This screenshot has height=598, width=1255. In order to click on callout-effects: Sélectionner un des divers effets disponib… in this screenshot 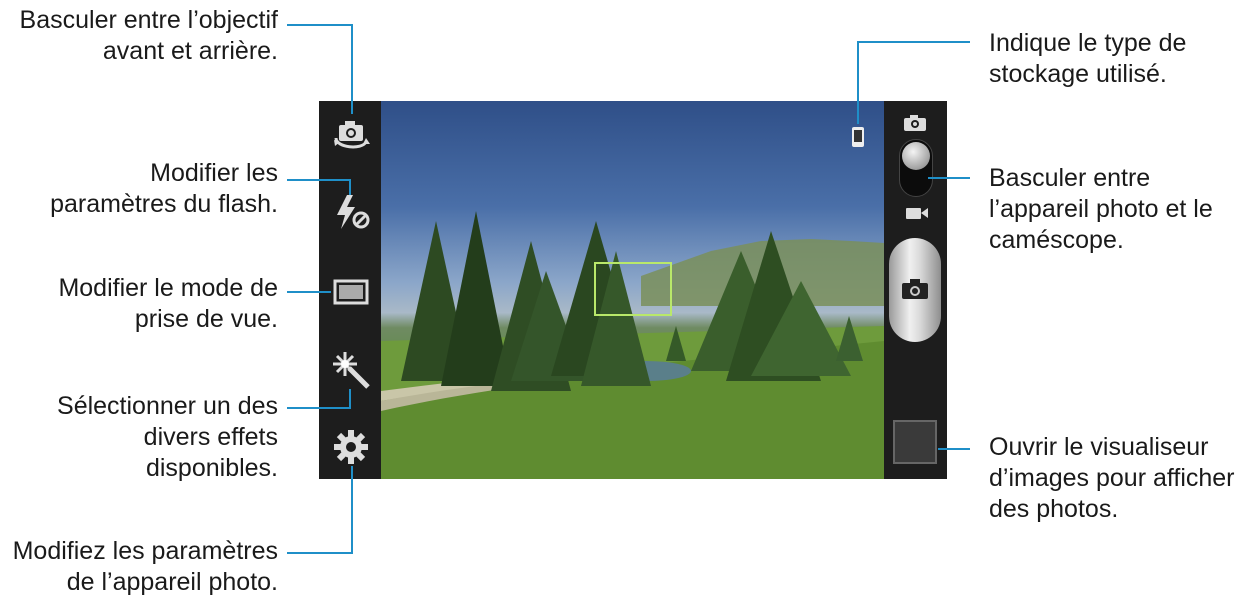, I will do `click(167, 437)`.